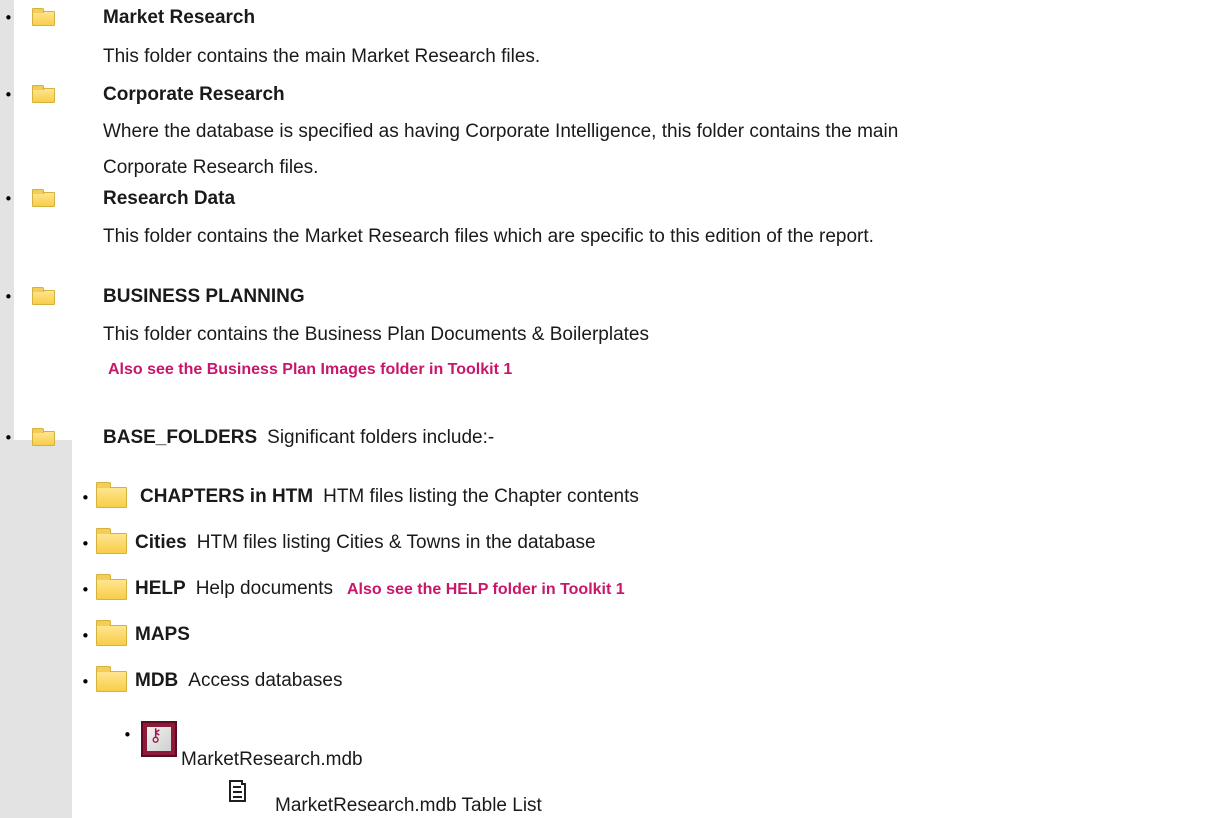  Describe the element at coordinates (264, 588) in the screenshot. I see `subfolder-description: Help documents` at that location.